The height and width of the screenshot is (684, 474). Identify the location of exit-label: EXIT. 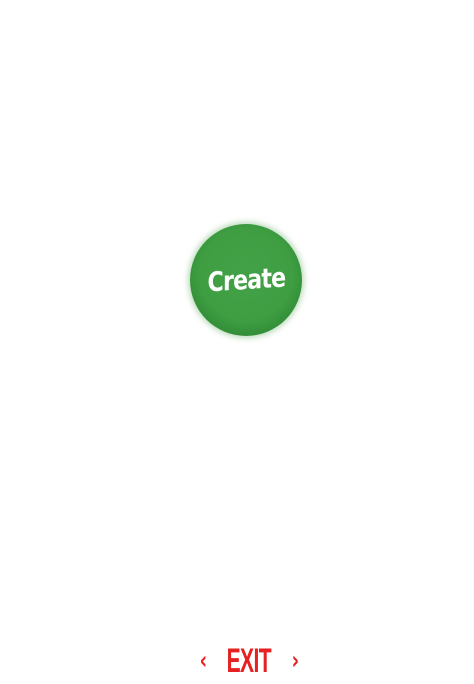
(249, 661).